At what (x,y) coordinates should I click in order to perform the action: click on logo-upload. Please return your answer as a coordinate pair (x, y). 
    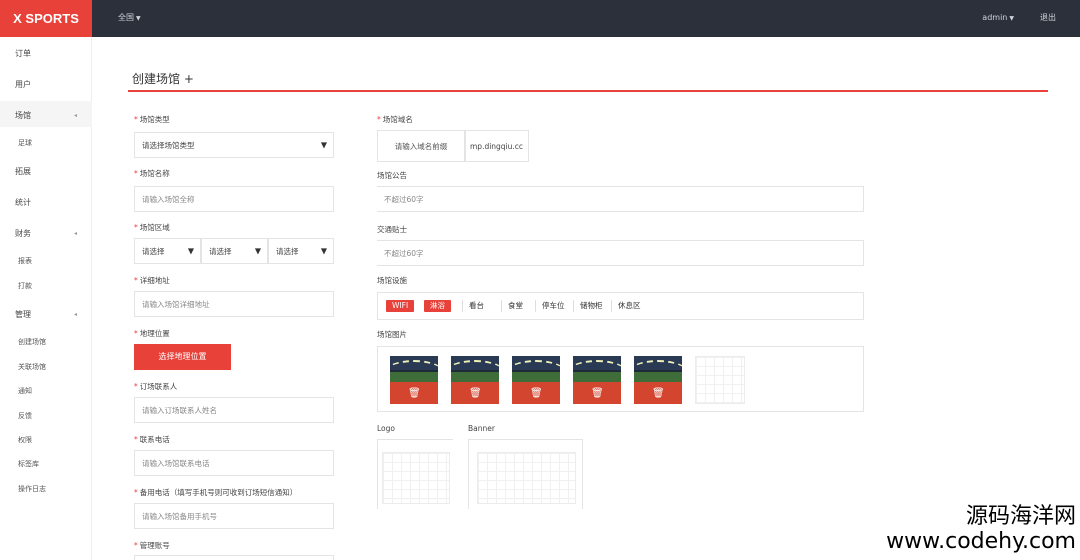
    Looking at the image, I should click on (415, 474).